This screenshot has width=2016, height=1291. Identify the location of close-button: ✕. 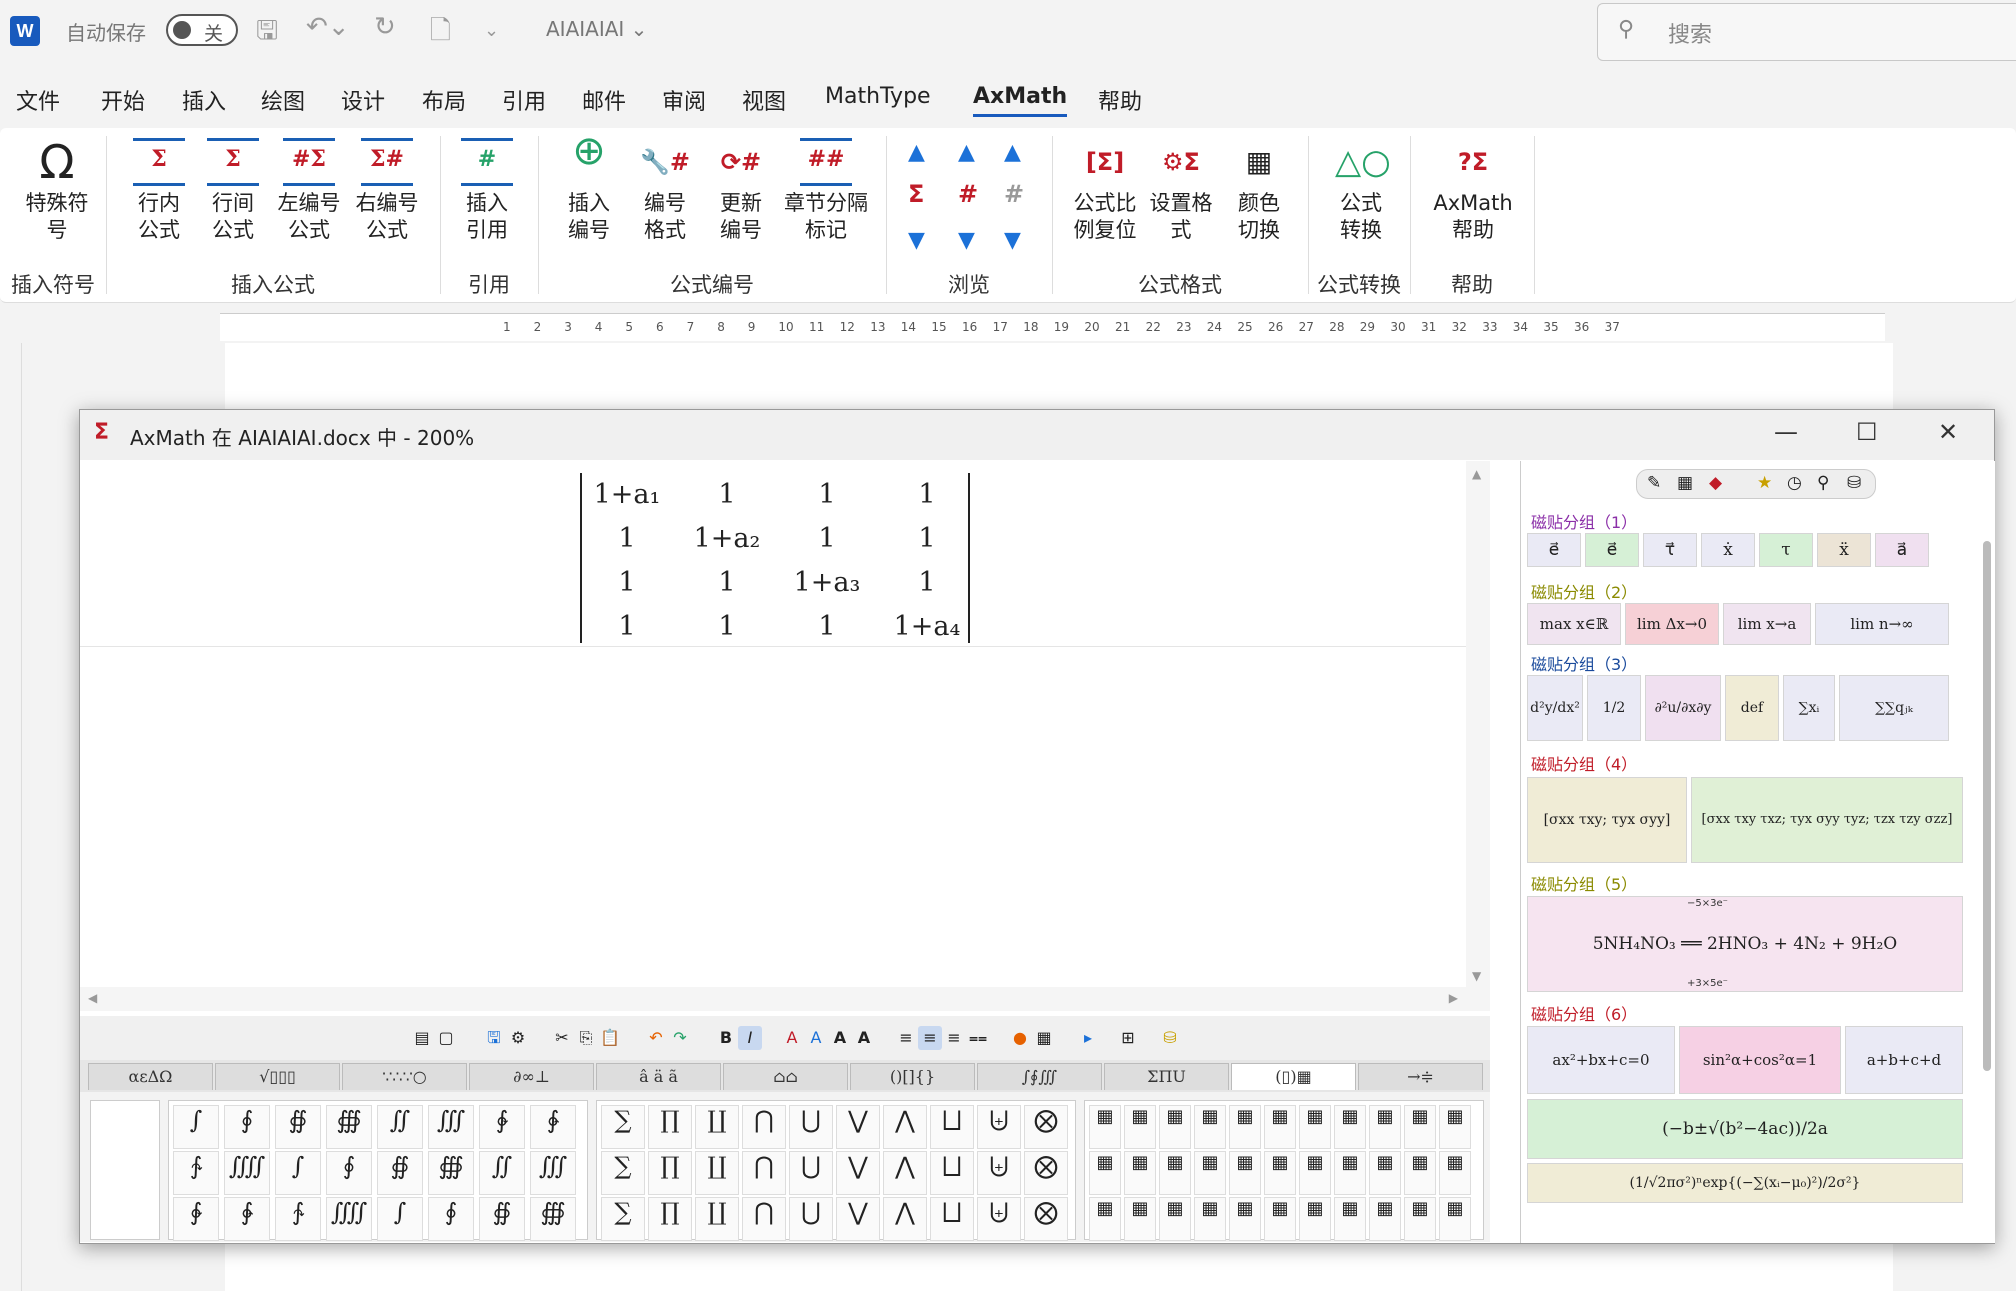
(1948, 432).